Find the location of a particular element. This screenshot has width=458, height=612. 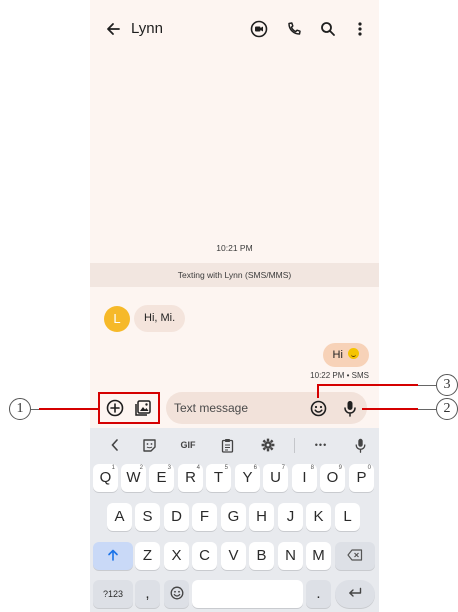

shift-icon is located at coordinates (113, 555).